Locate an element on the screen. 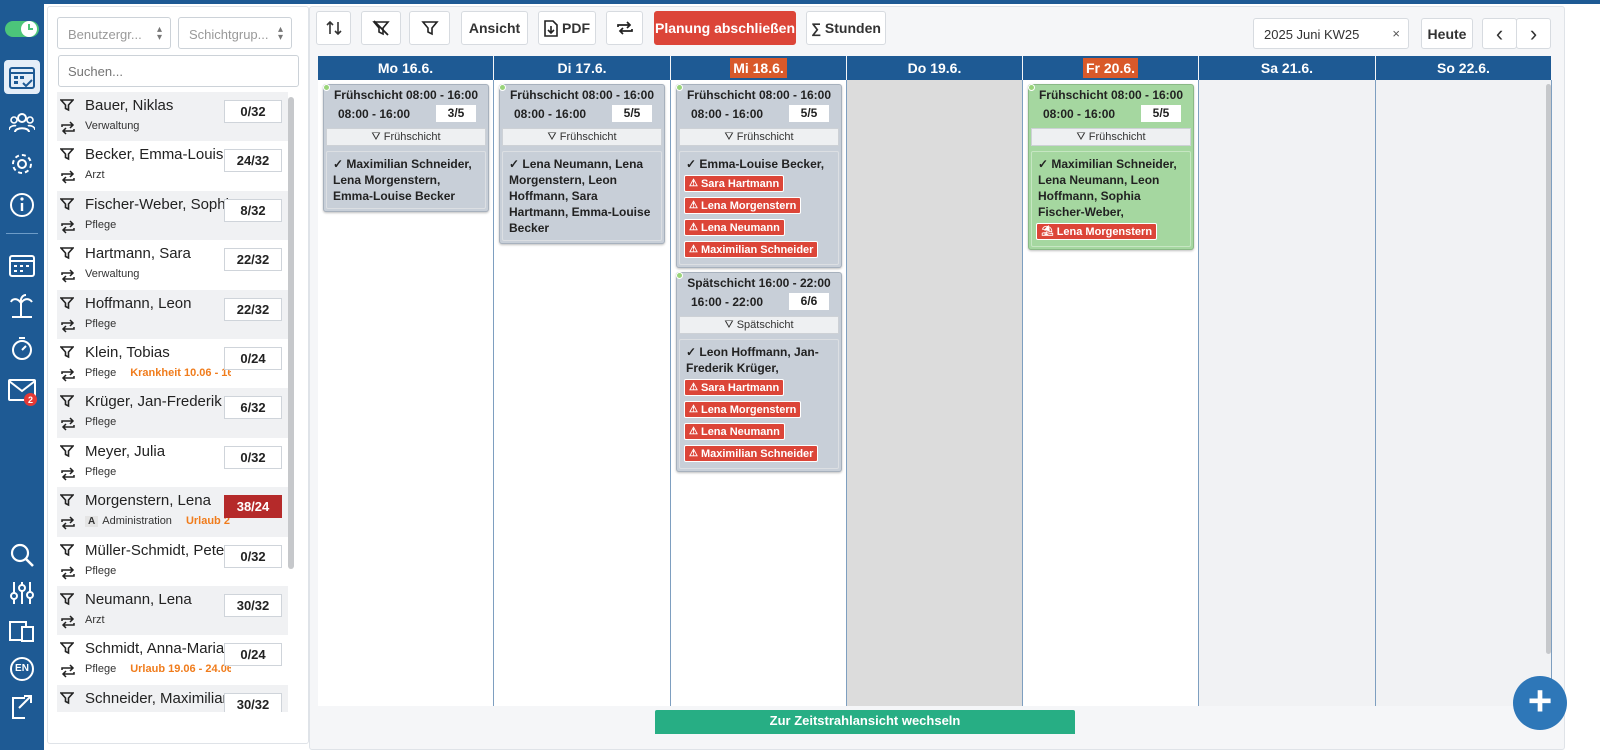 The height and width of the screenshot is (750, 1600). employee-row: Müller-Schmidt, Peter Pflege 0/32 is located at coordinates (172, 561).